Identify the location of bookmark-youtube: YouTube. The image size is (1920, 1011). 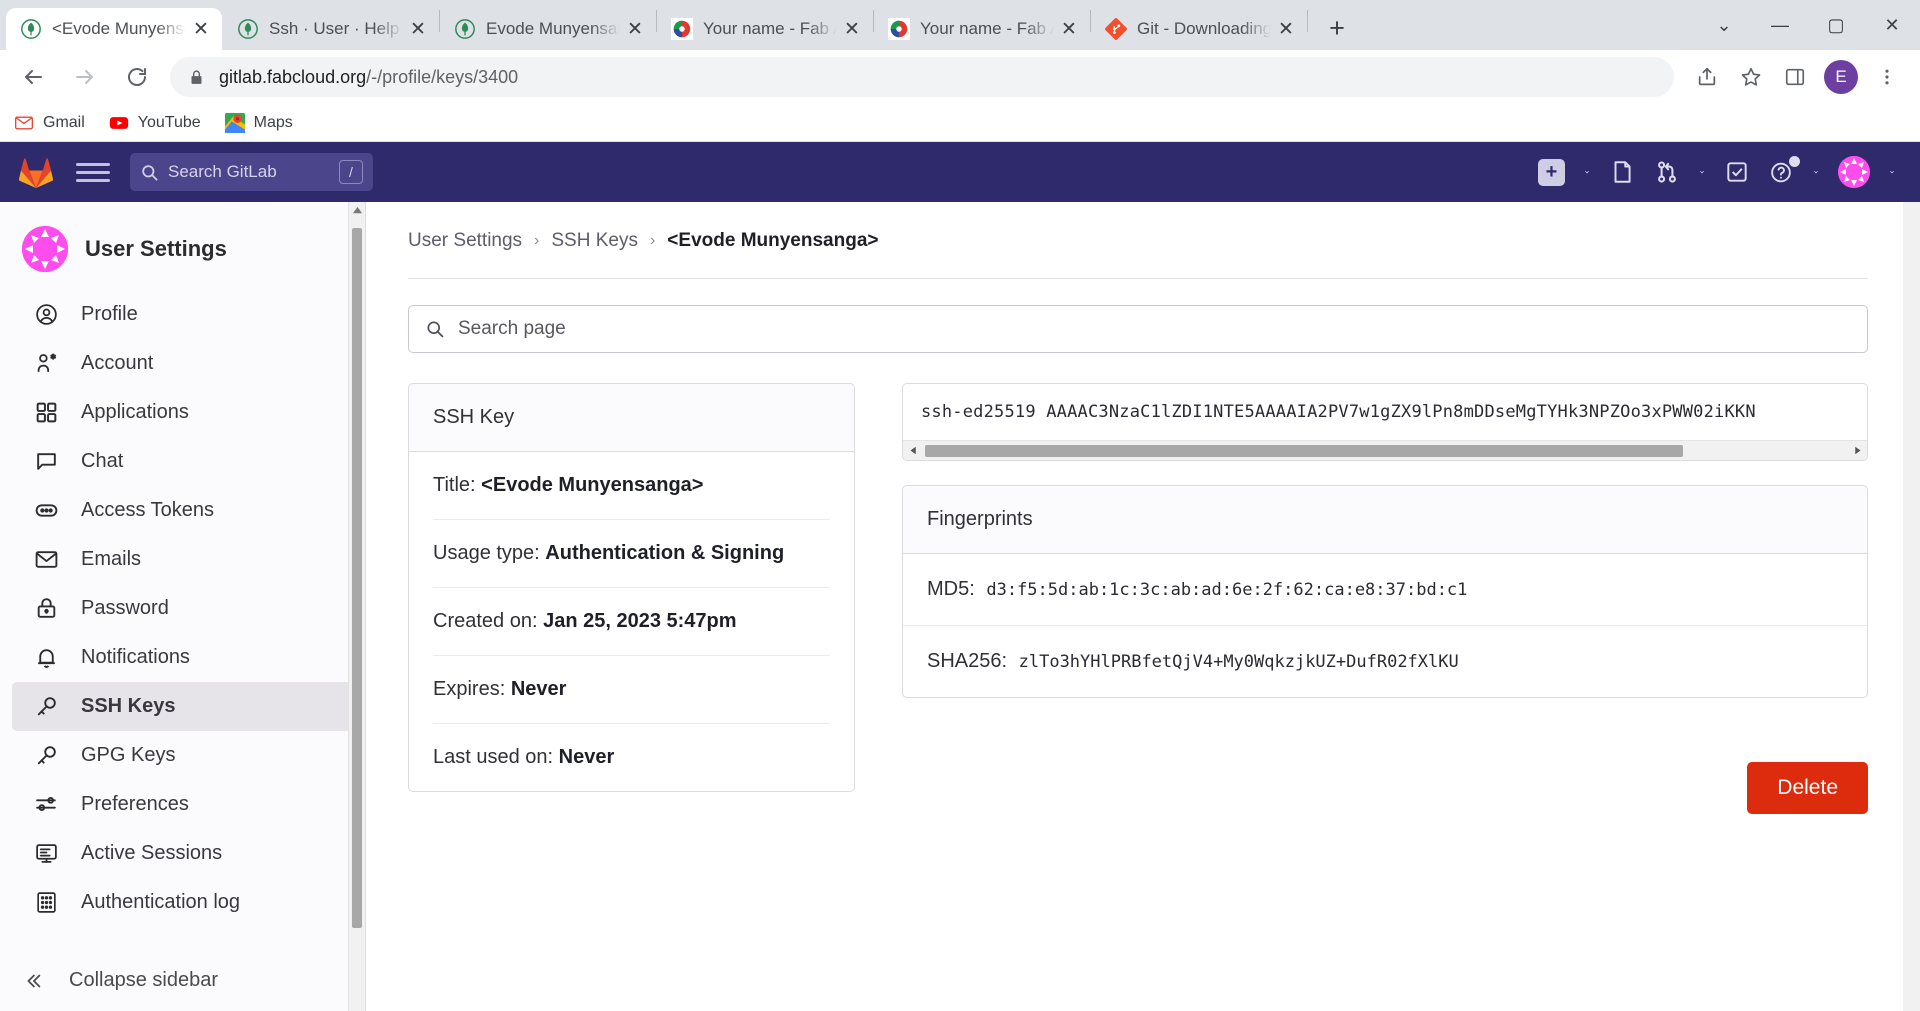
(155, 123).